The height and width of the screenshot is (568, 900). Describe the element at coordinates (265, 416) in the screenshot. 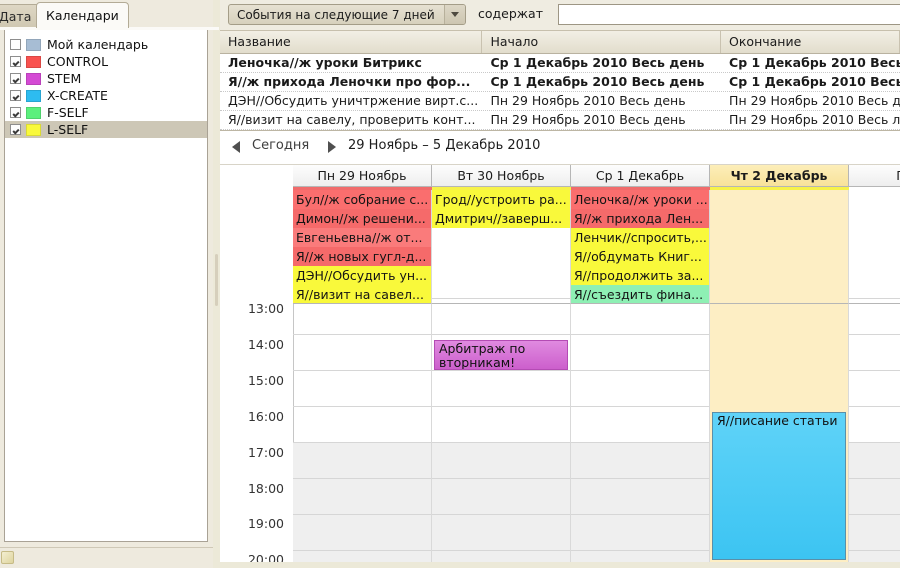

I see `hour-label: 16:00` at that location.